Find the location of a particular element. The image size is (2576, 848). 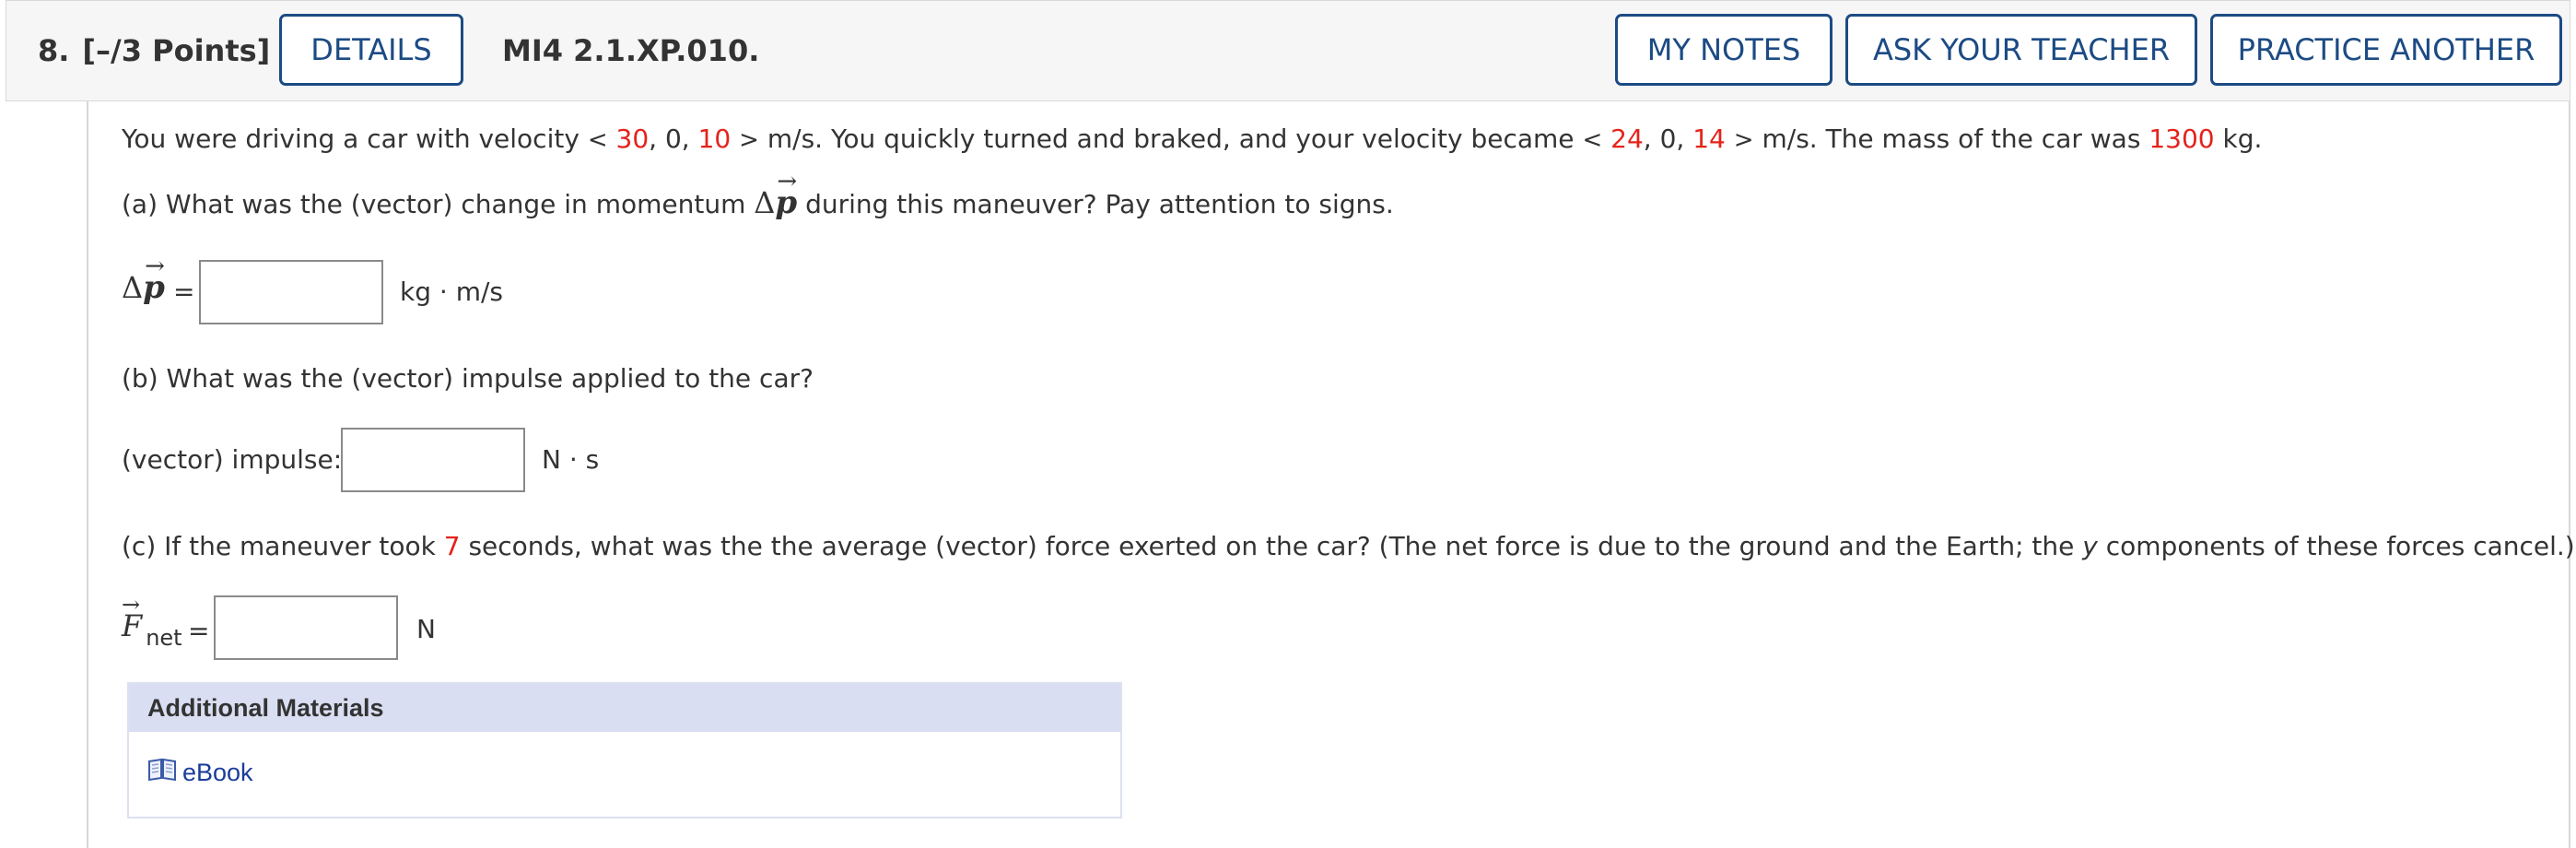

statement-text-3: m/s. The mass of the car was is located at coordinates (1951, 139).